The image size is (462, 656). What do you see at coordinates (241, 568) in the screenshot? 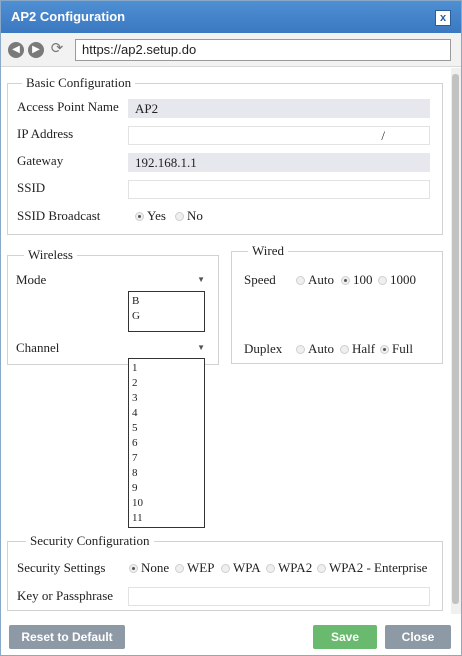
I see `security-wpa: WPA` at bounding box center [241, 568].